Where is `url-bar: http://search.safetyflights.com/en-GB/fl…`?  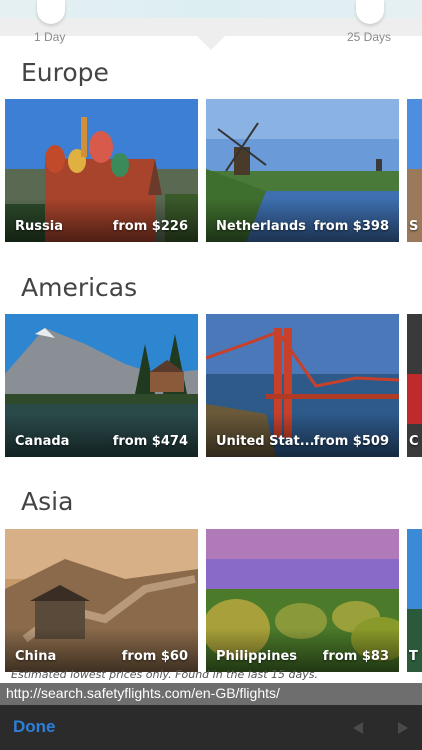
url-bar: http://search.safetyflights.com/en-GB/fl… is located at coordinates (211, 694).